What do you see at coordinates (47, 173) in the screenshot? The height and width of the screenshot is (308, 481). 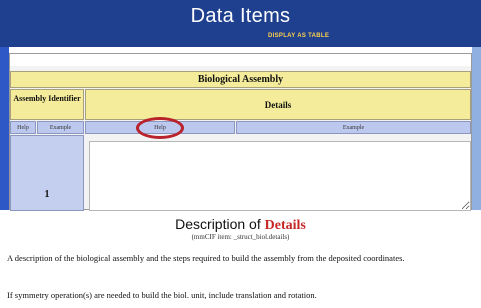 I see `assembly-id-cell: 1` at bounding box center [47, 173].